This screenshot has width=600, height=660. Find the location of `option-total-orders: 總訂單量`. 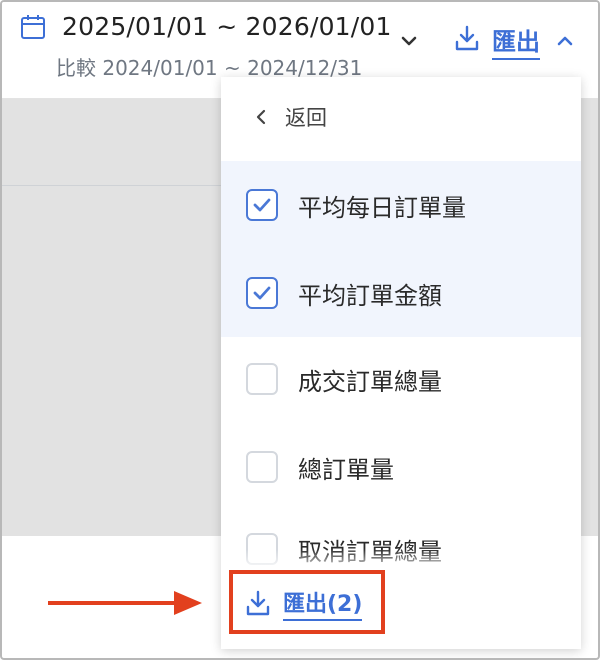

option-total-orders: 總訂單量 is located at coordinates (401, 467).